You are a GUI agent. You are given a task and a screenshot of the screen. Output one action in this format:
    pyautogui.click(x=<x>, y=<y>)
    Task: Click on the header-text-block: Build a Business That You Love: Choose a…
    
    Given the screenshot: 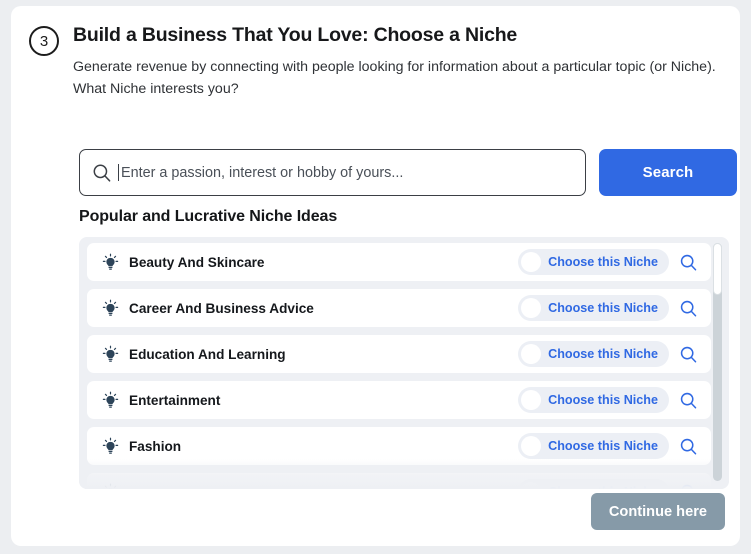 What is the action you would take?
    pyautogui.click(x=395, y=62)
    